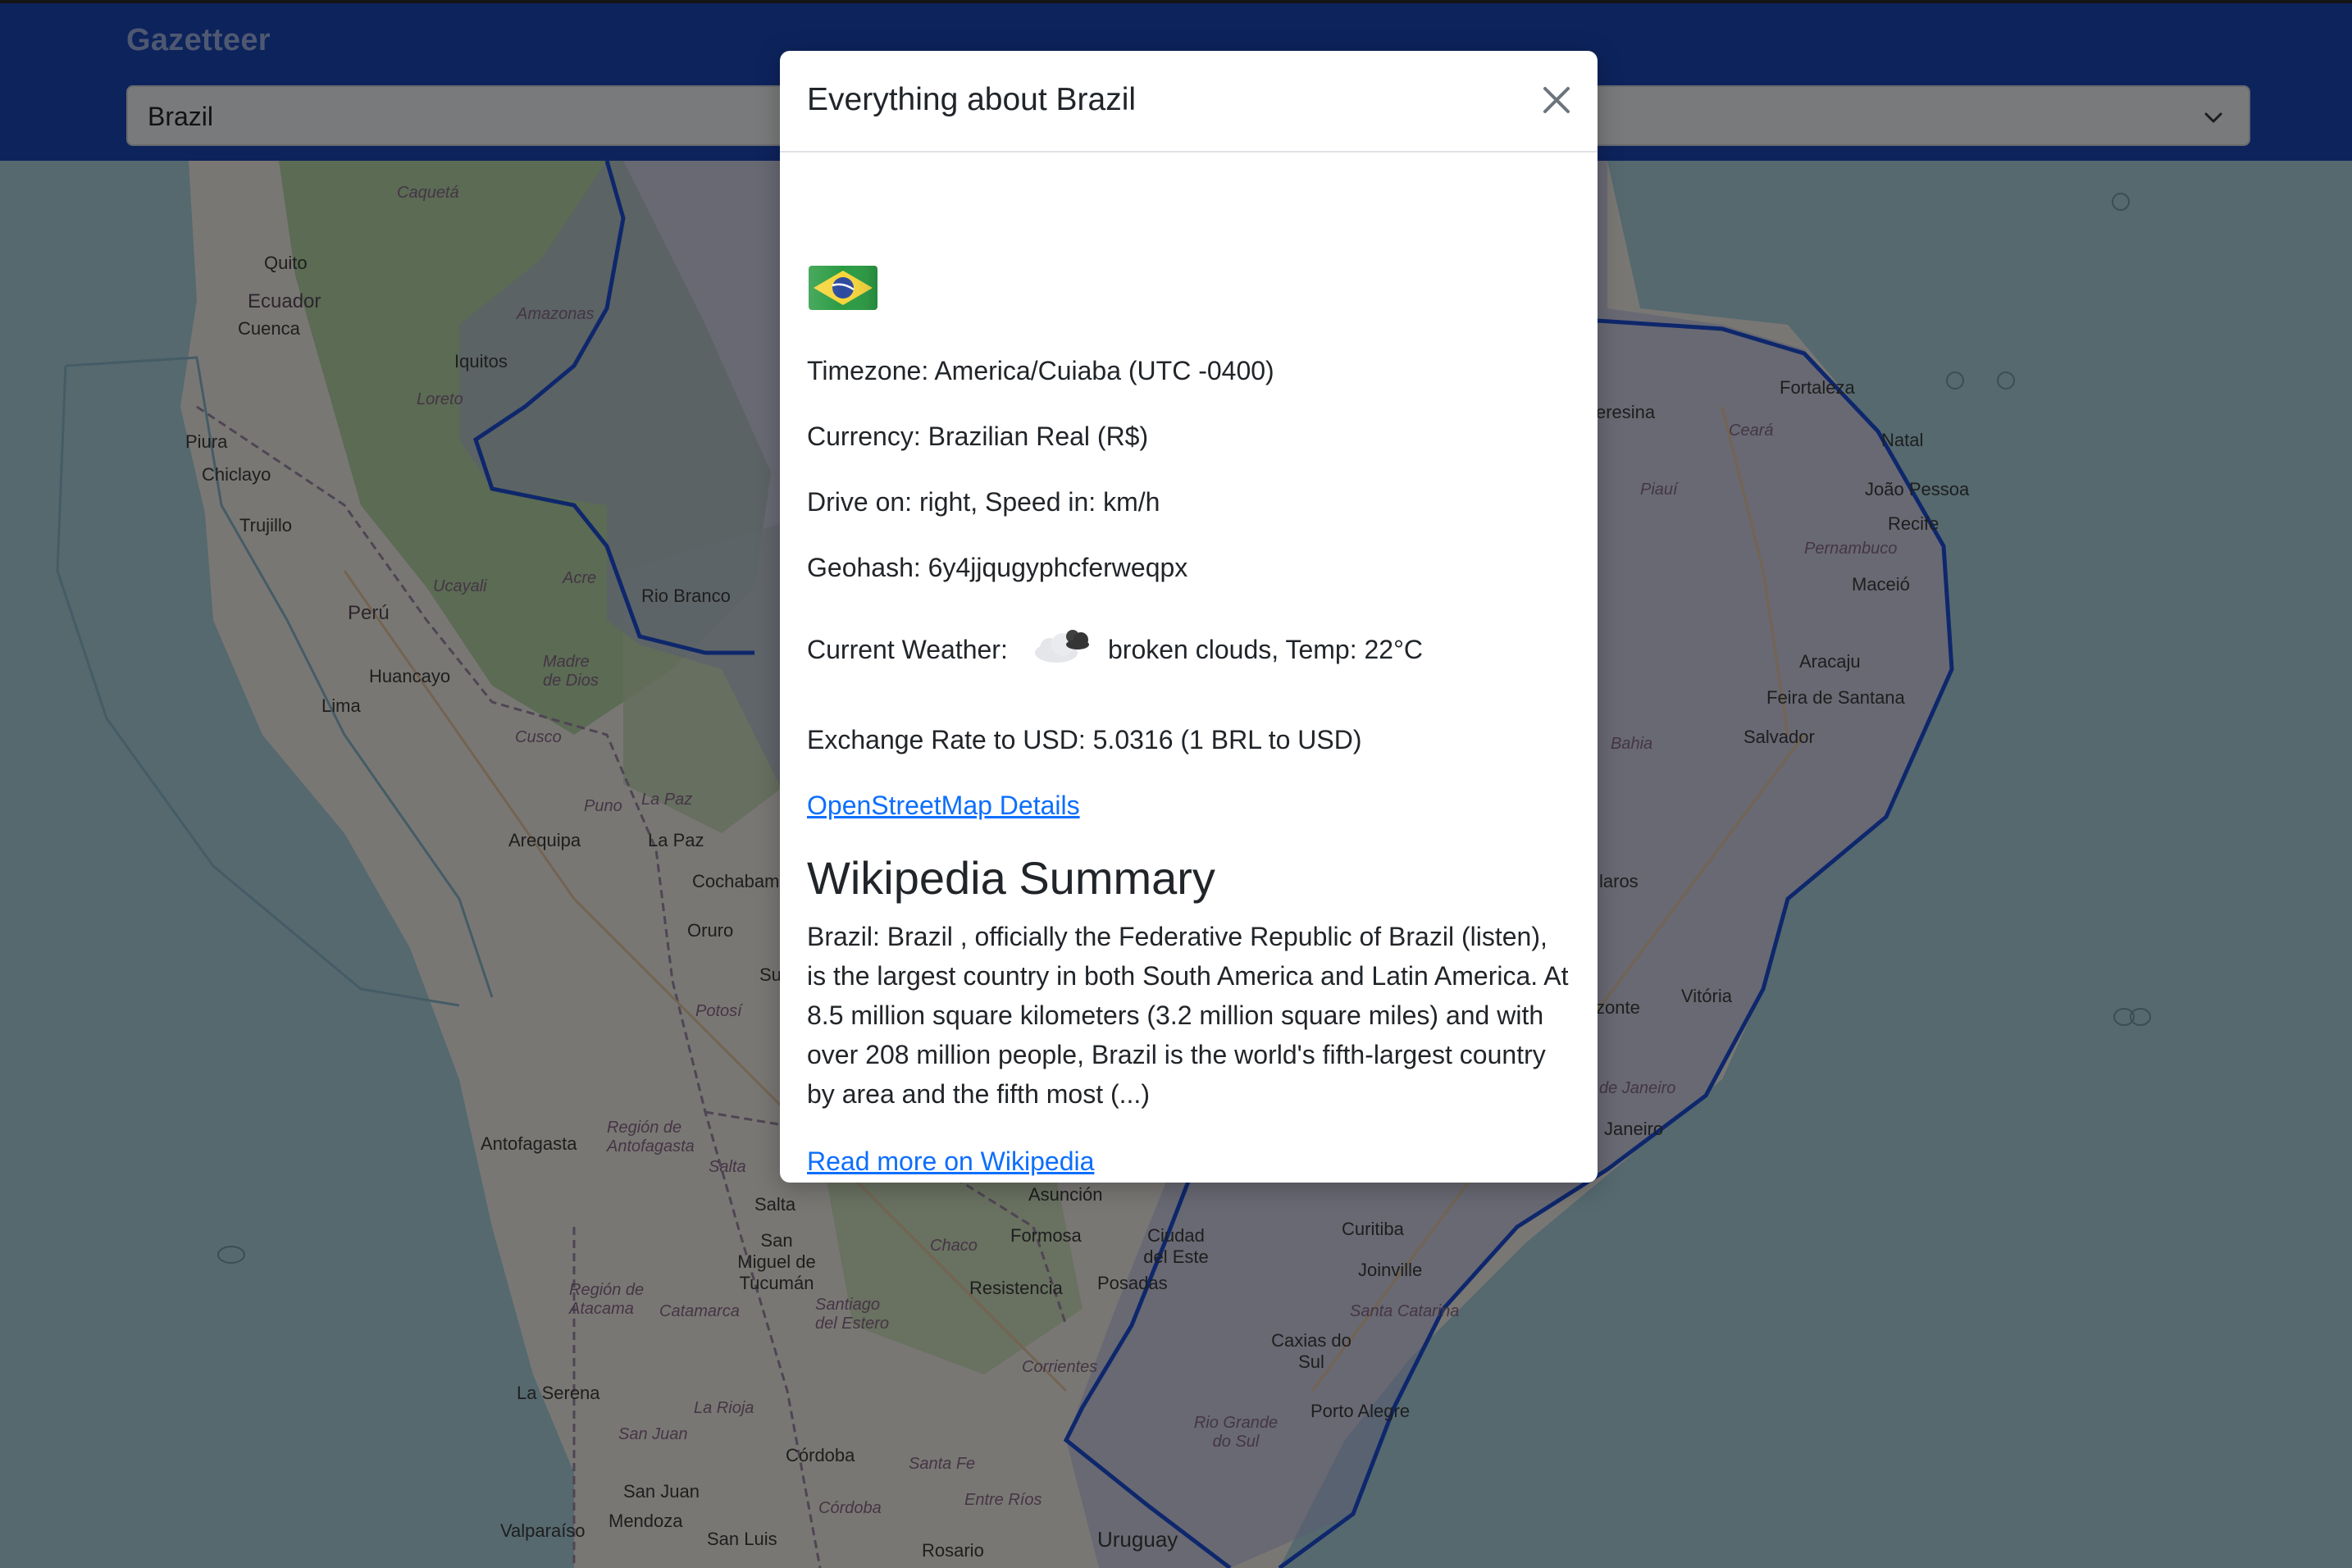 The width and height of the screenshot is (2352, 1568). What do you see at coordinates (1040, 371) in the screenshot?
I see `timezone-text: Timezone: America/Cuiaba (UTC -0400)` at bounding box center [1040, 371].